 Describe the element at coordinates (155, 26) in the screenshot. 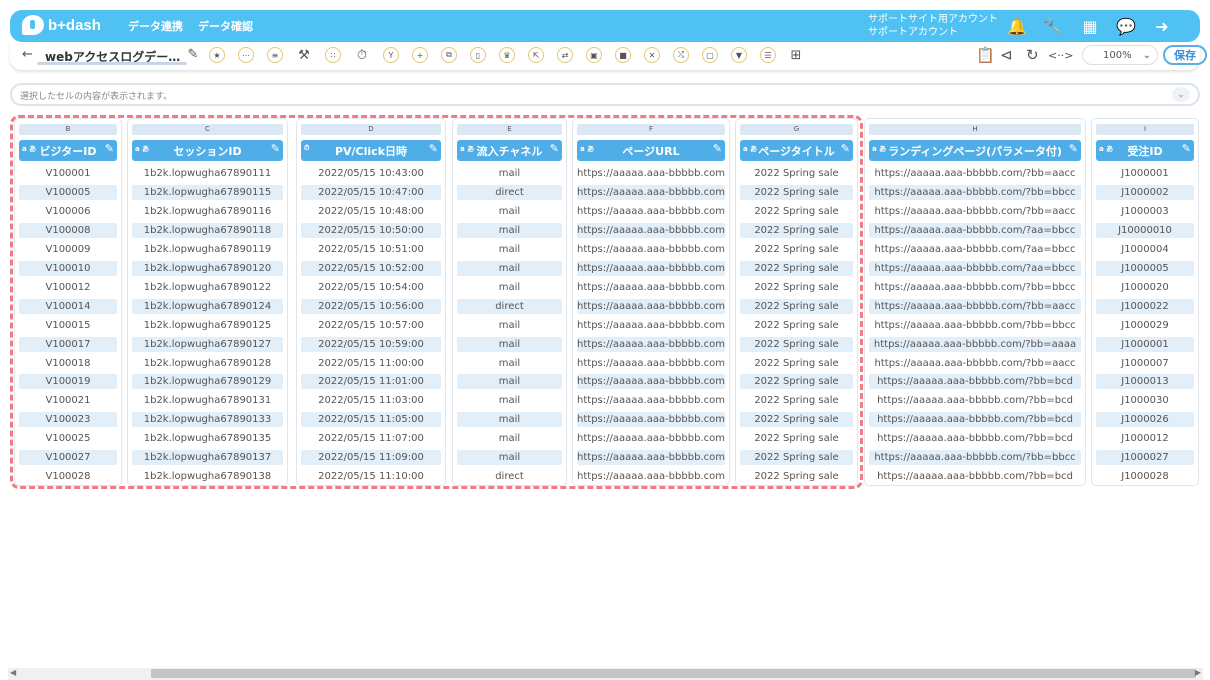

I see `nav-data-integration: データ連携` at that location.